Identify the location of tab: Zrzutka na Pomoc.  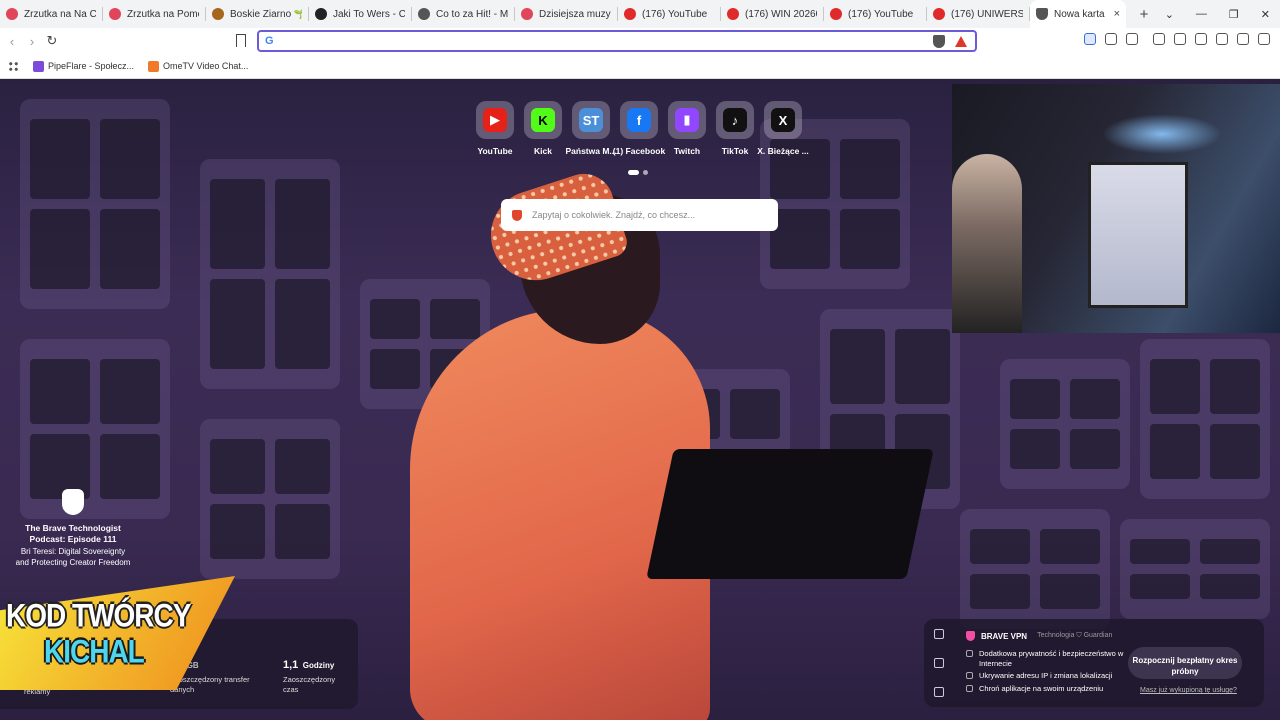
(154, 14).